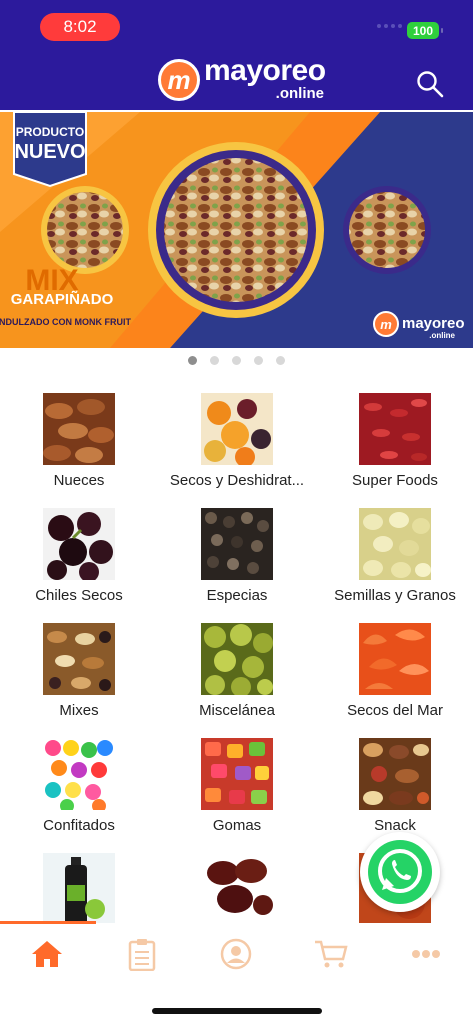 The width and height of the screenshot is (473, 1024). I want to click on category-label: Miscelánea, so click(237, 710).